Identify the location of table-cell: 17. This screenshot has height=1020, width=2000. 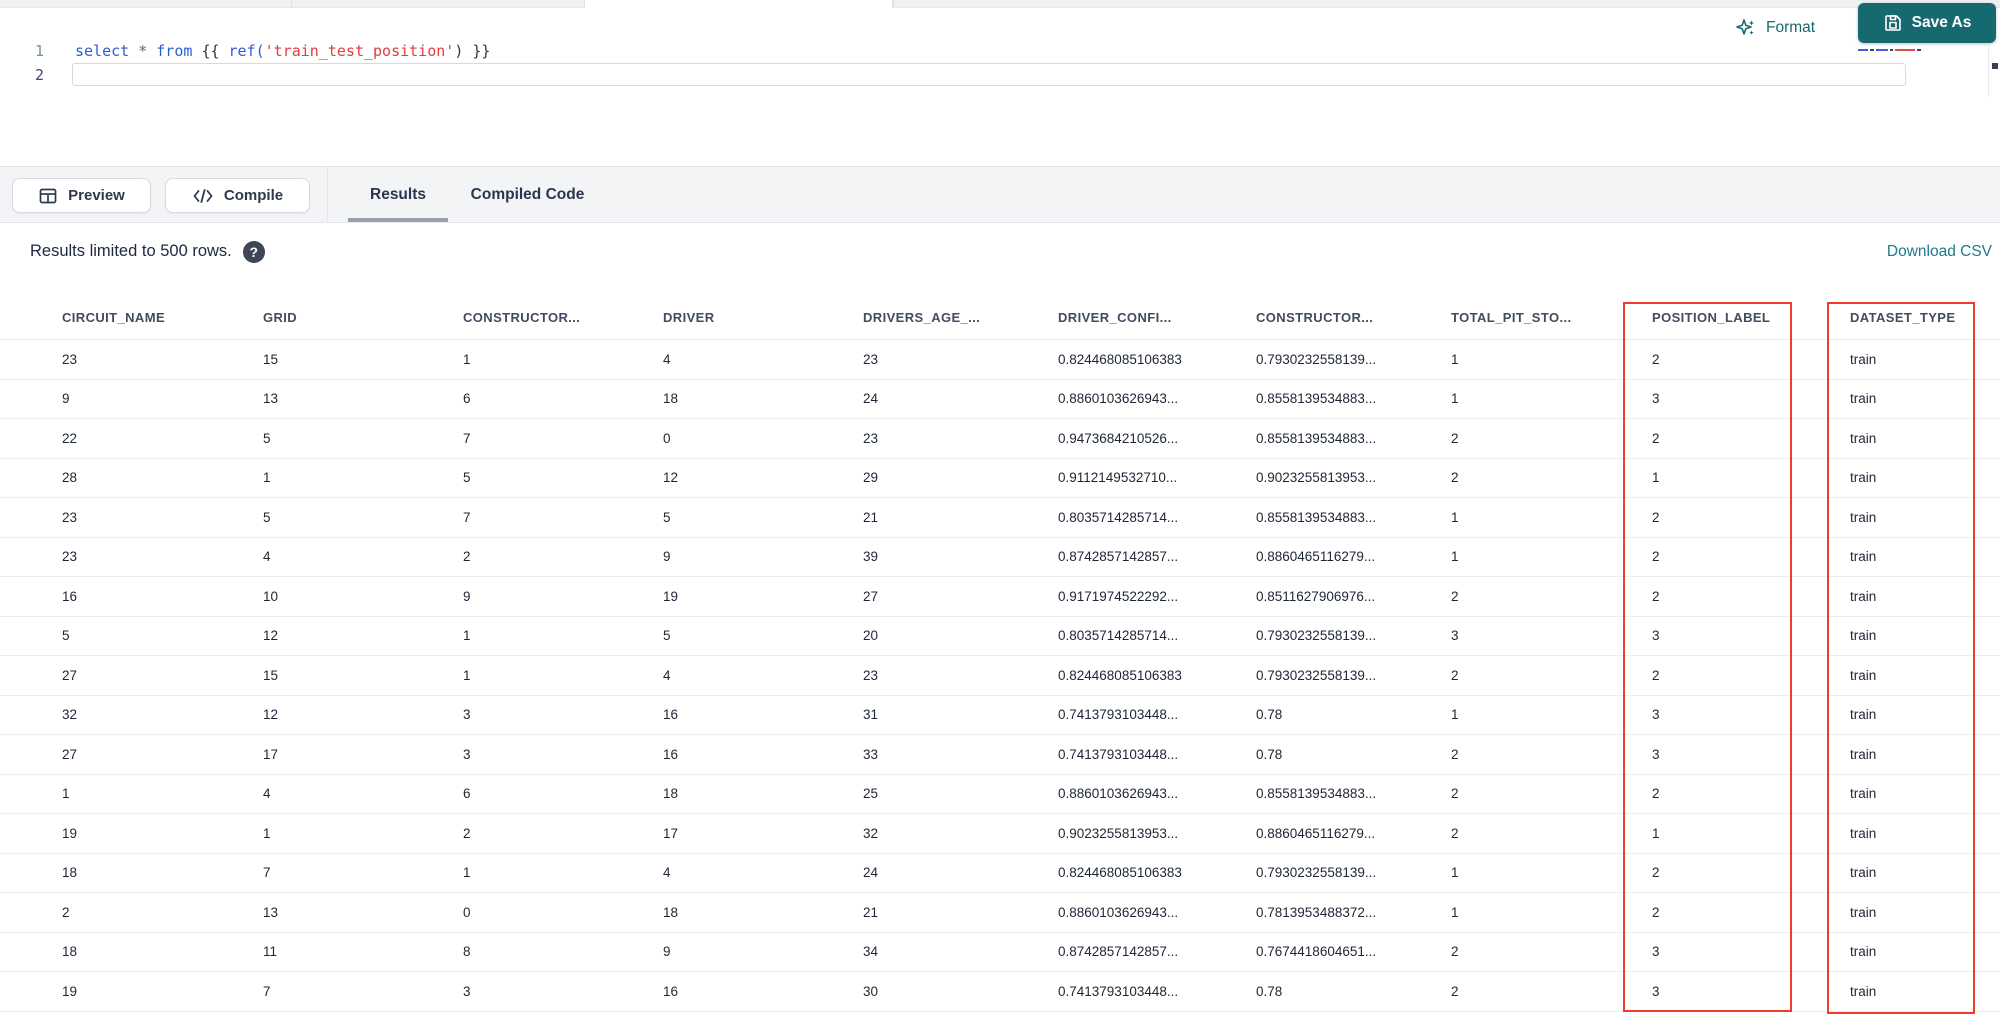
(671, 833).